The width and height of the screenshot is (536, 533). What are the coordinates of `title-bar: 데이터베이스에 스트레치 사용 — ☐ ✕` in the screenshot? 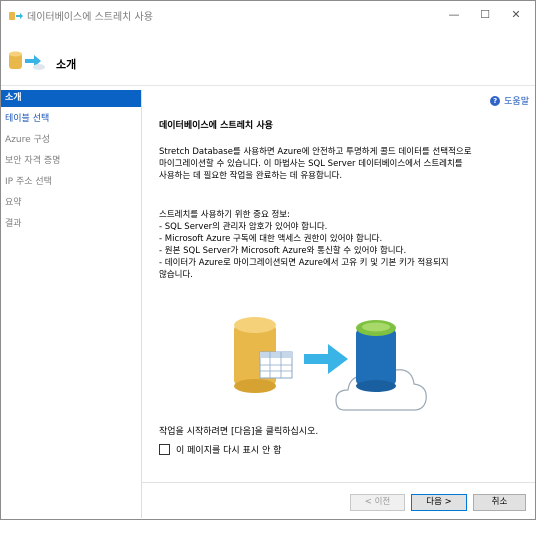 It's located at (268, 15).